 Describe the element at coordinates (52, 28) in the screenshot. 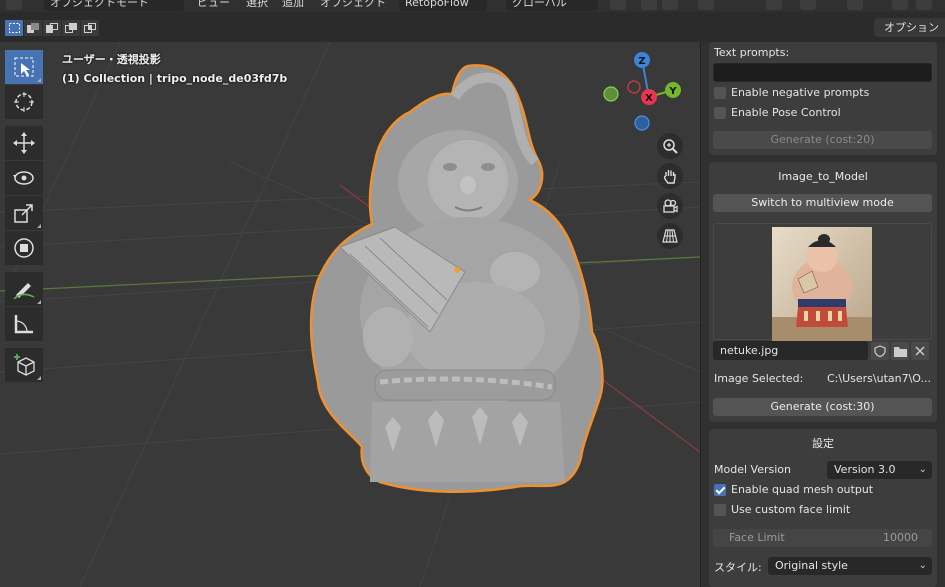

I see `select-subtract-icon` at that location.